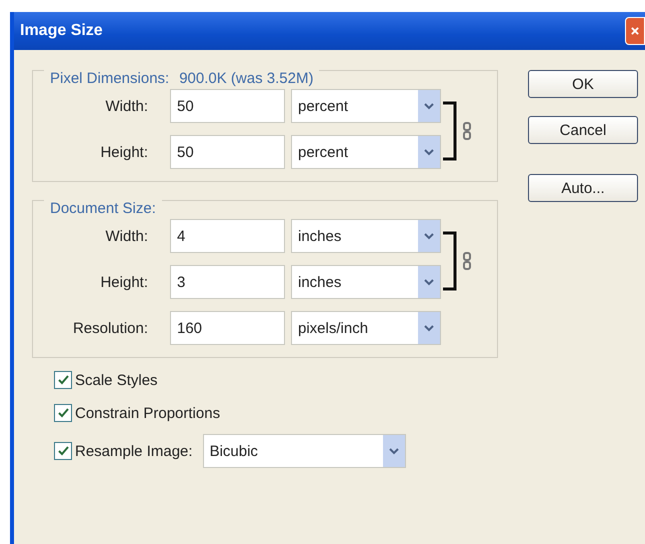 This screenshot has height=544, width=645. I want to click on pixel-size-text: 900.0K (was 3.52M), so click(246, 78).